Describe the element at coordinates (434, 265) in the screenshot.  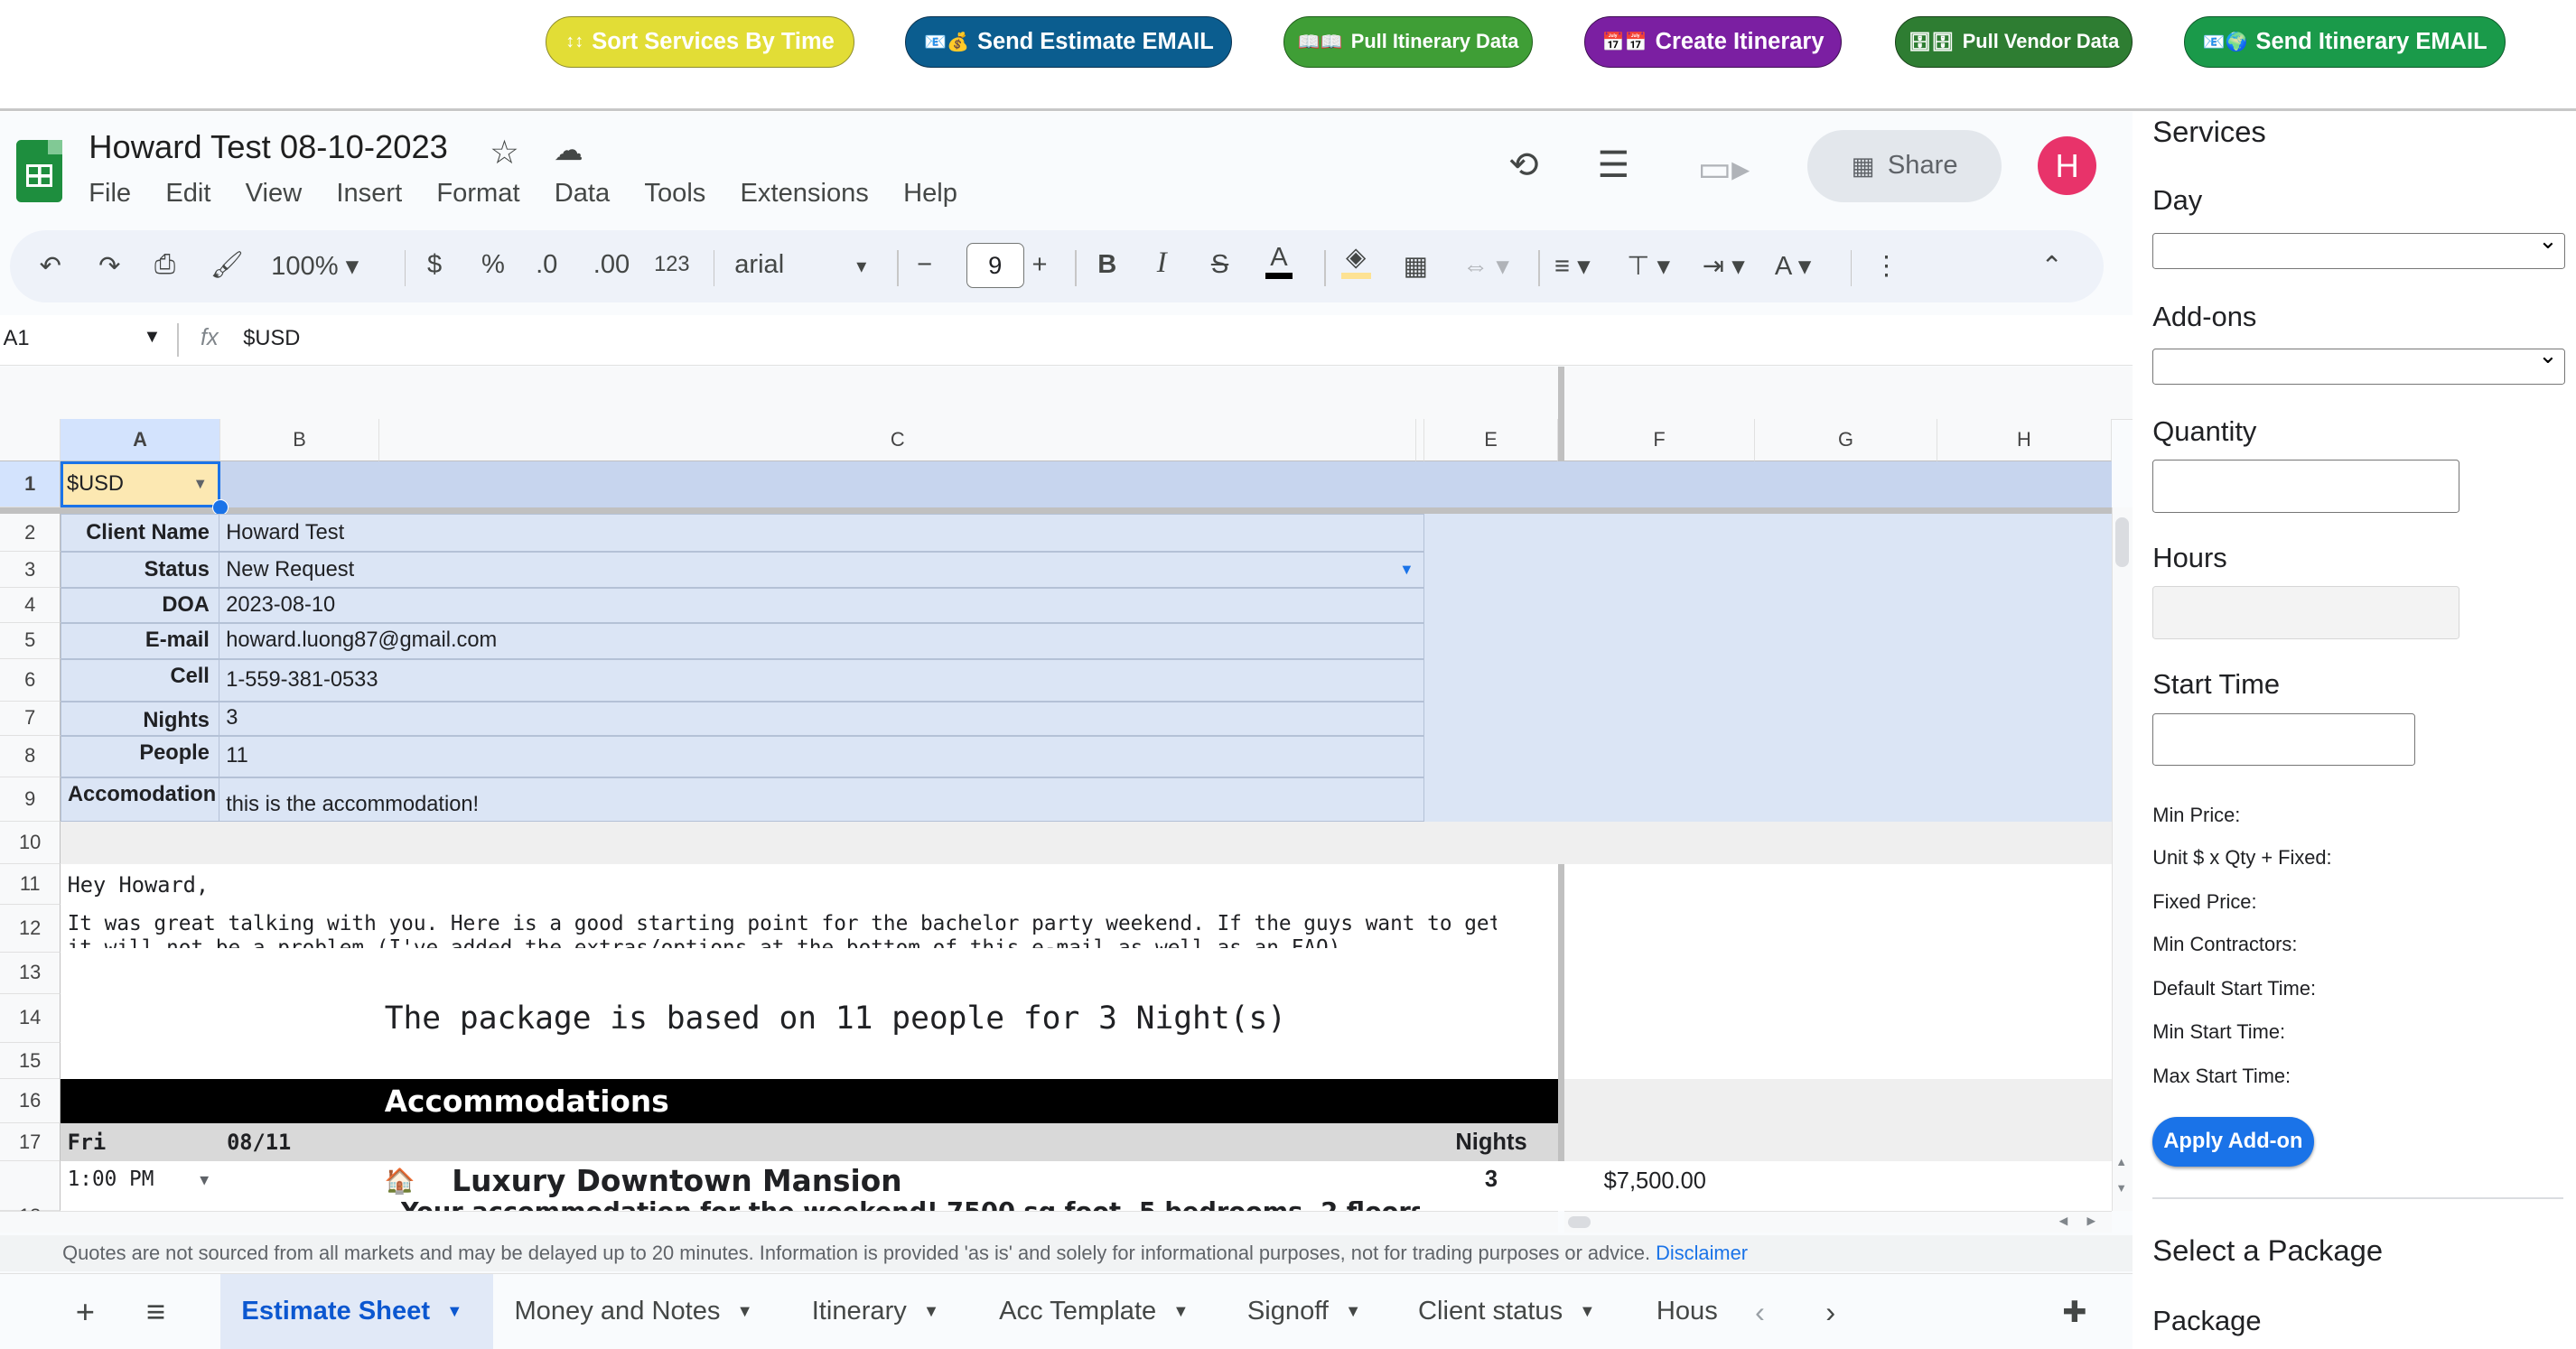
I see `currency-format-button: $` at that location.